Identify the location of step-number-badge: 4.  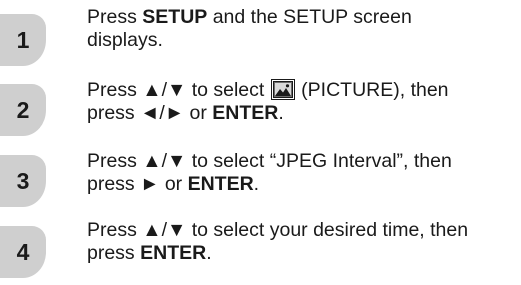
(23, 252).